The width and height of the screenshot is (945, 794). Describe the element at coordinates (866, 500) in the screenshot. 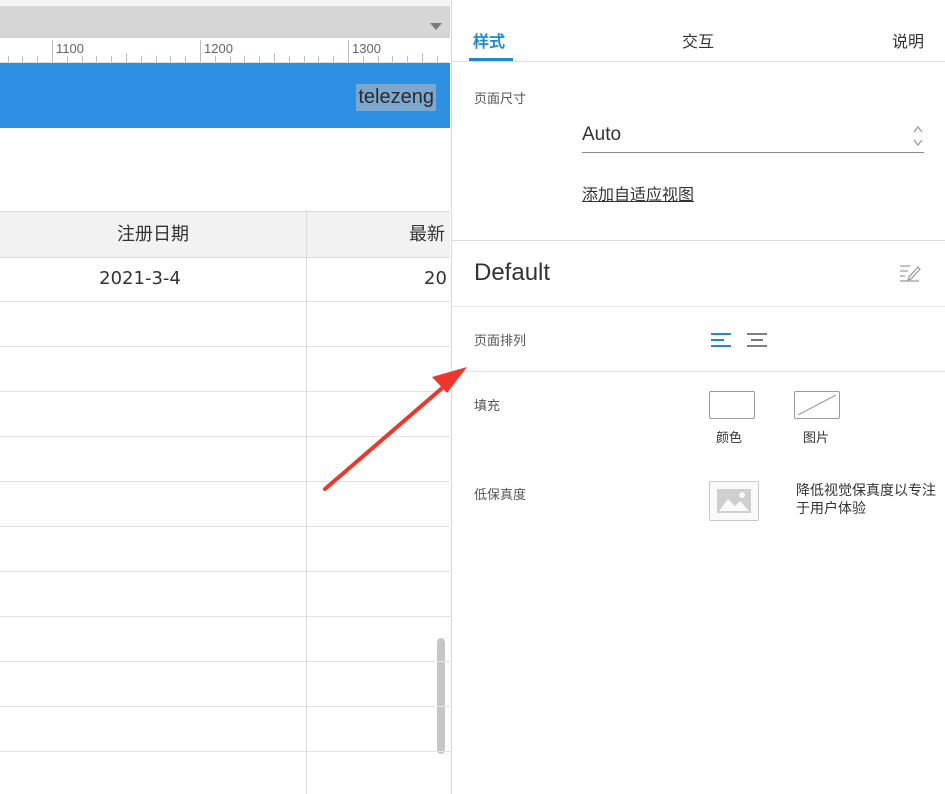

I see `low-fidelity-description: 降低视觉保真度以专注于用户体验` at that location.